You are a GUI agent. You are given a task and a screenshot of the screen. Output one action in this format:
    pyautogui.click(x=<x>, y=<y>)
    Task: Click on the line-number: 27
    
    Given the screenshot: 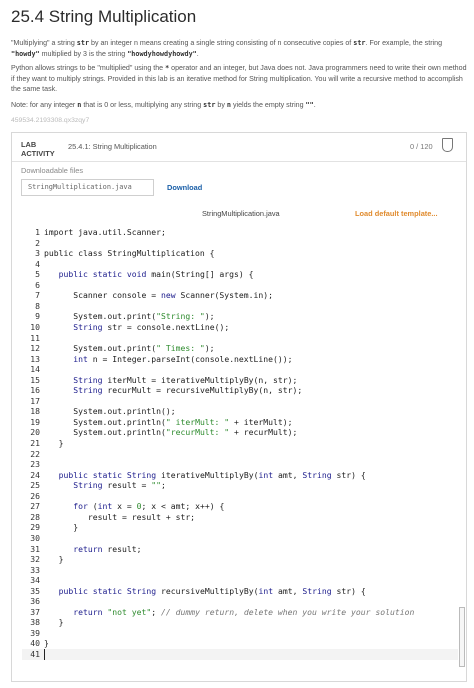 What is the action you would take?
    pyautogui.click(x=35, y=506)
    